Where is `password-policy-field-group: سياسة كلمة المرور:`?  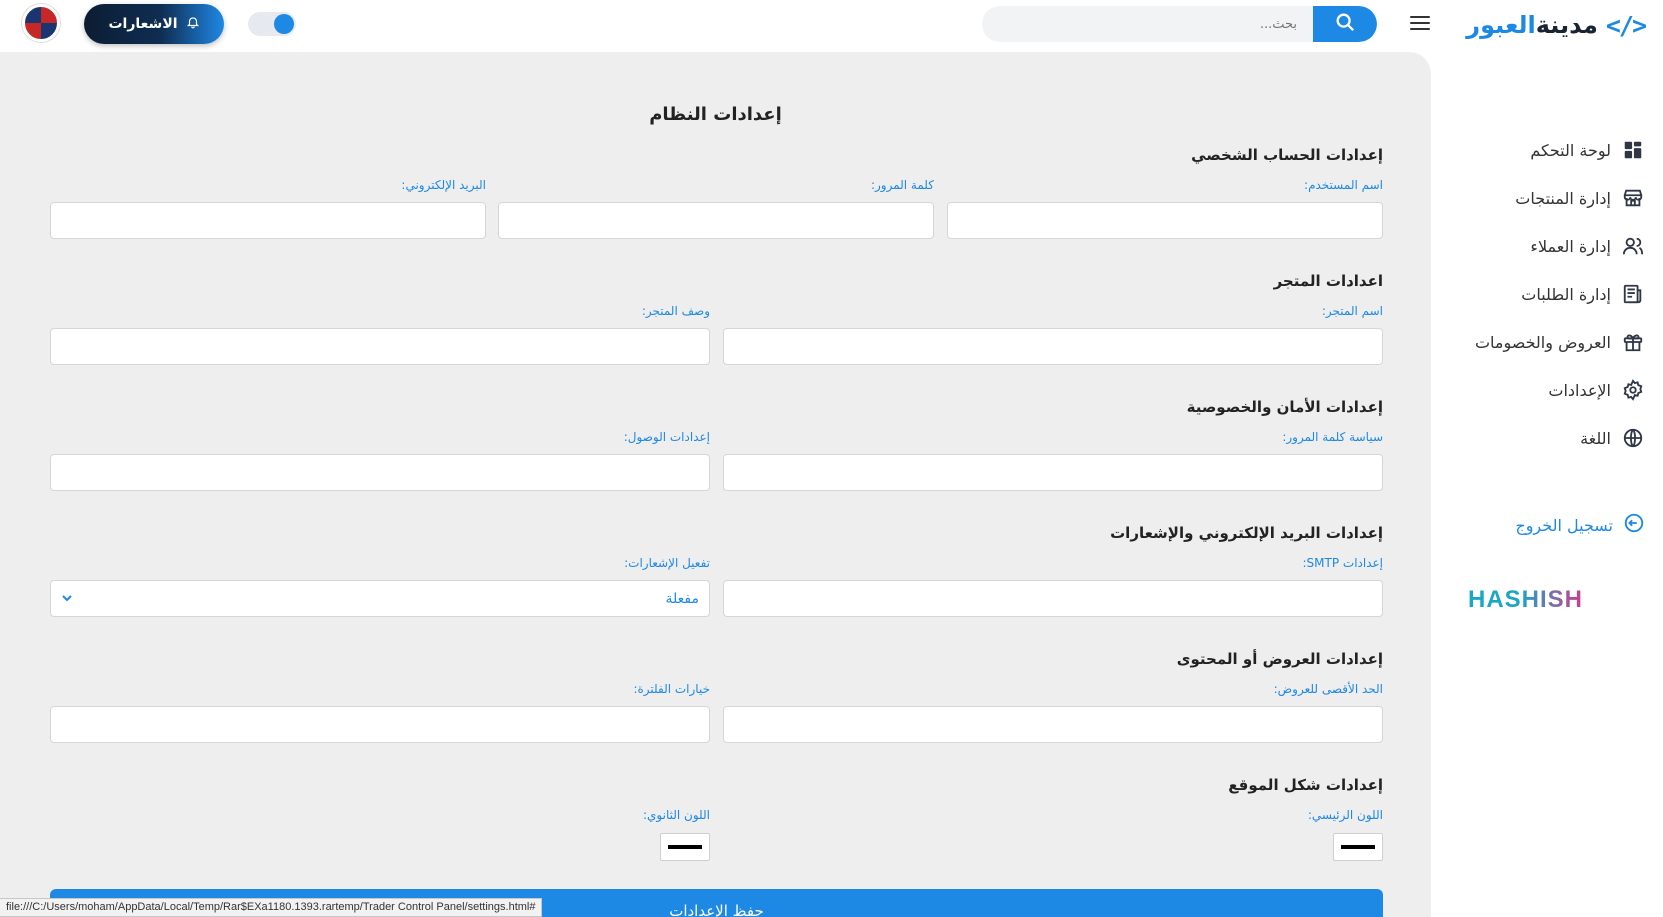 password-policy-field-group: سياسة كلمة المرور: is located at coordinates (1053, 460).